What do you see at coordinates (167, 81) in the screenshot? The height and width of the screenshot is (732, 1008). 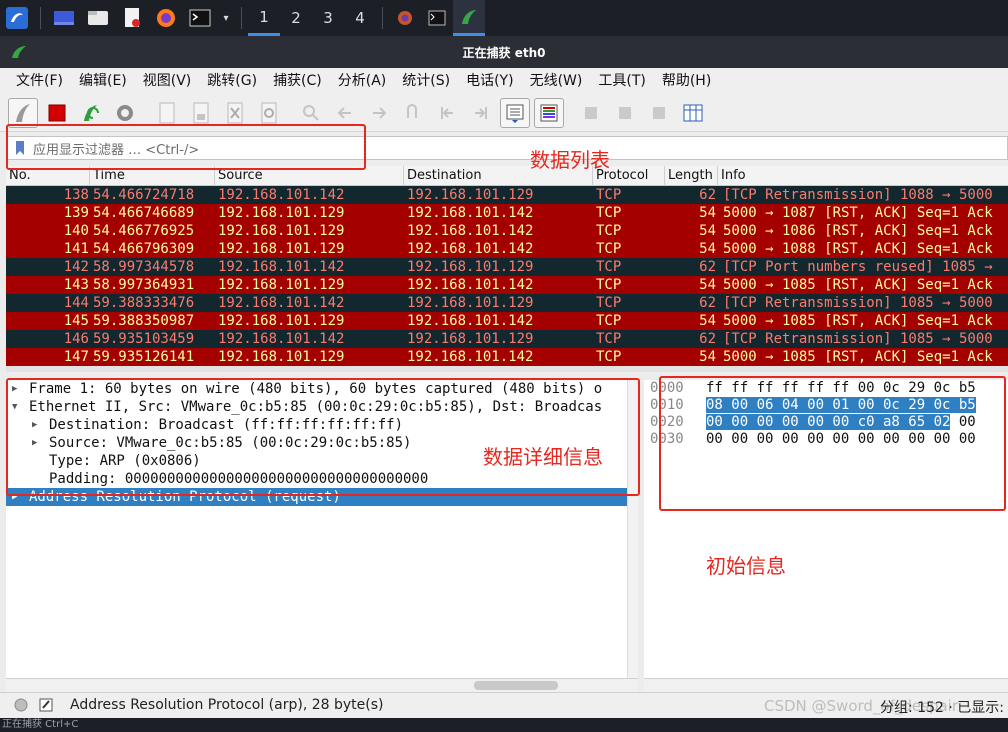 I see `menu-view: 视图(V)` at bounding box center [167, 81].